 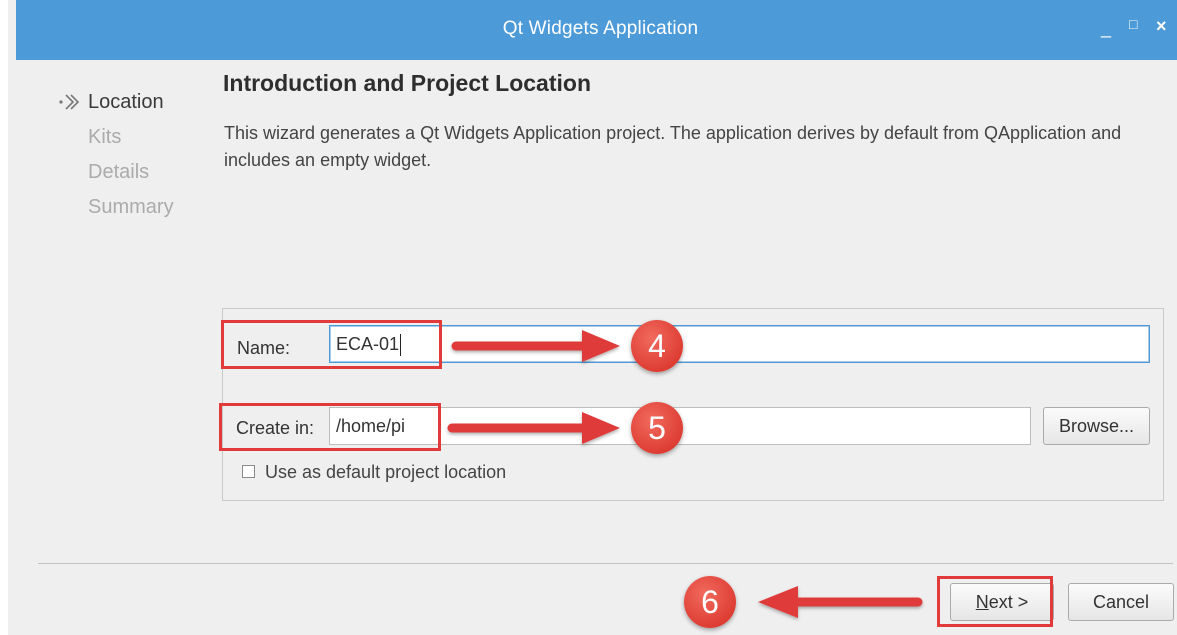 I want to click on maximize-button: □, so click(x=1133, y=24).